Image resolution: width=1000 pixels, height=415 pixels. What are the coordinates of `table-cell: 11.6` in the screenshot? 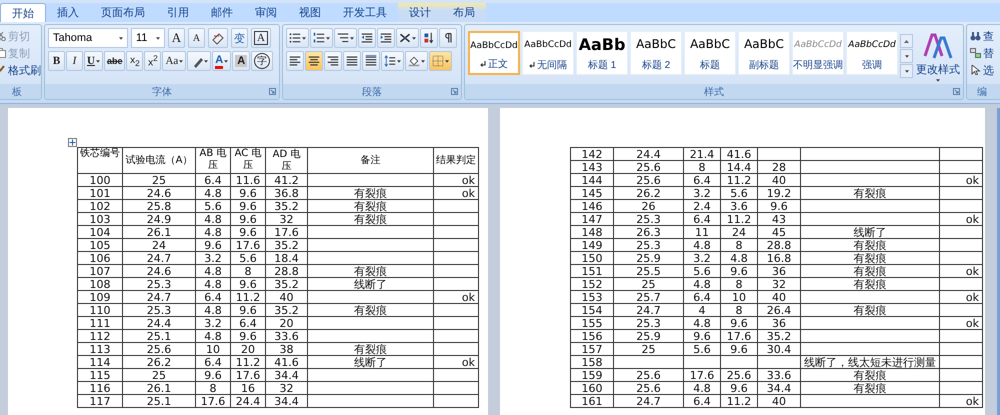 It's located at (248, 180).